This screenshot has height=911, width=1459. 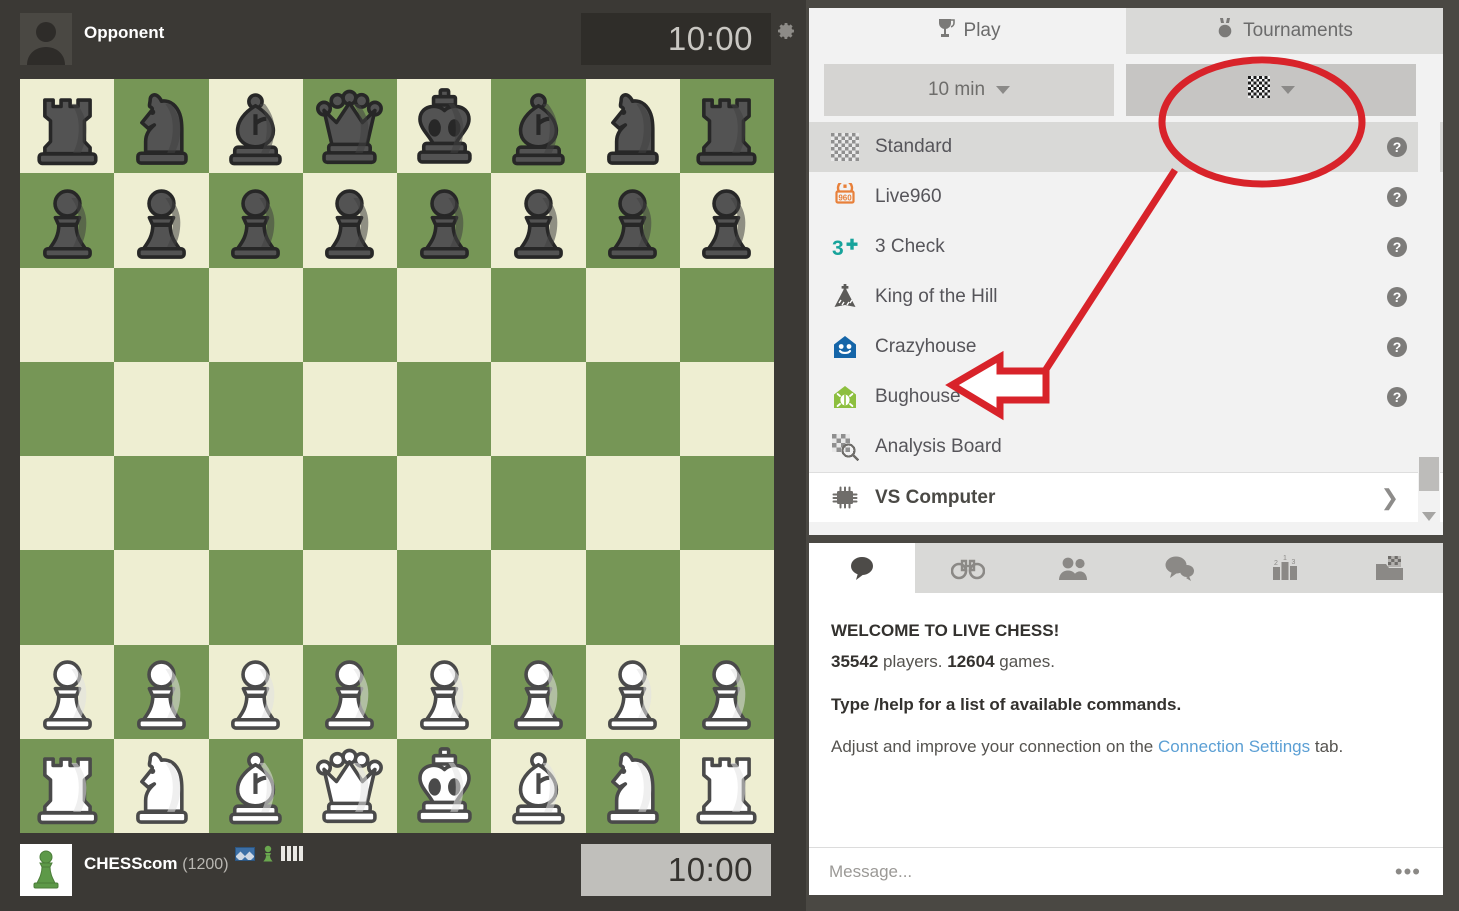 What do you see at coordinates (46, 870) in the screenshot?
I see `self-avatar` at bounding box center [46, 870].